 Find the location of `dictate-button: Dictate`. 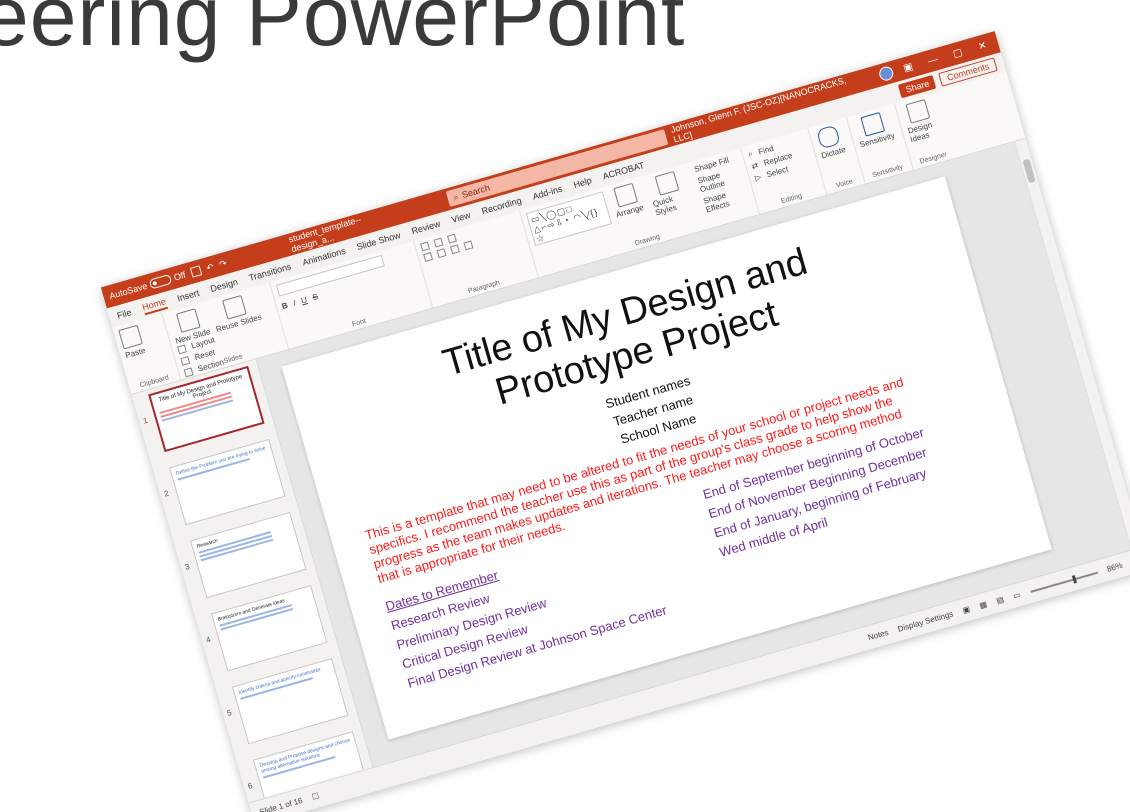

dictate-button: Dictate is located at coordinates (830, 142).